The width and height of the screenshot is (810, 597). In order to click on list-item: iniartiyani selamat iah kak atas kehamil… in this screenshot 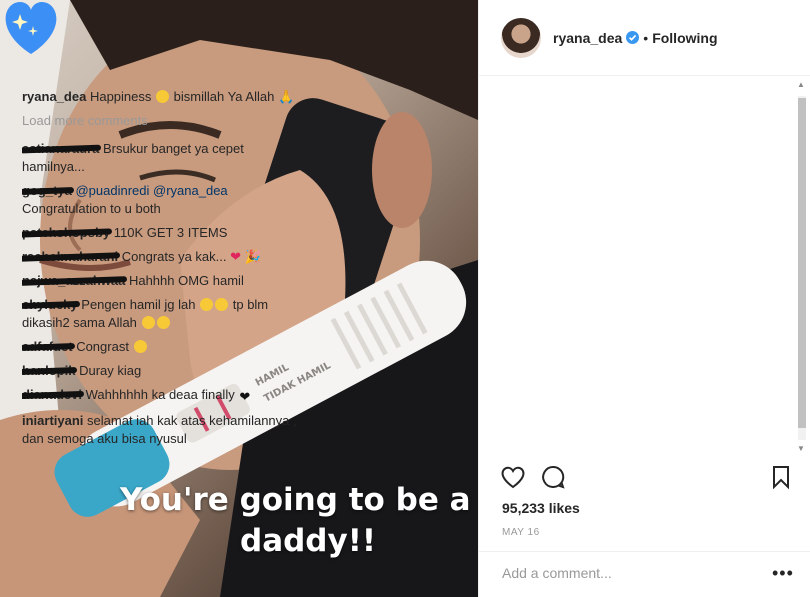, I will do `click(164, 430)`.